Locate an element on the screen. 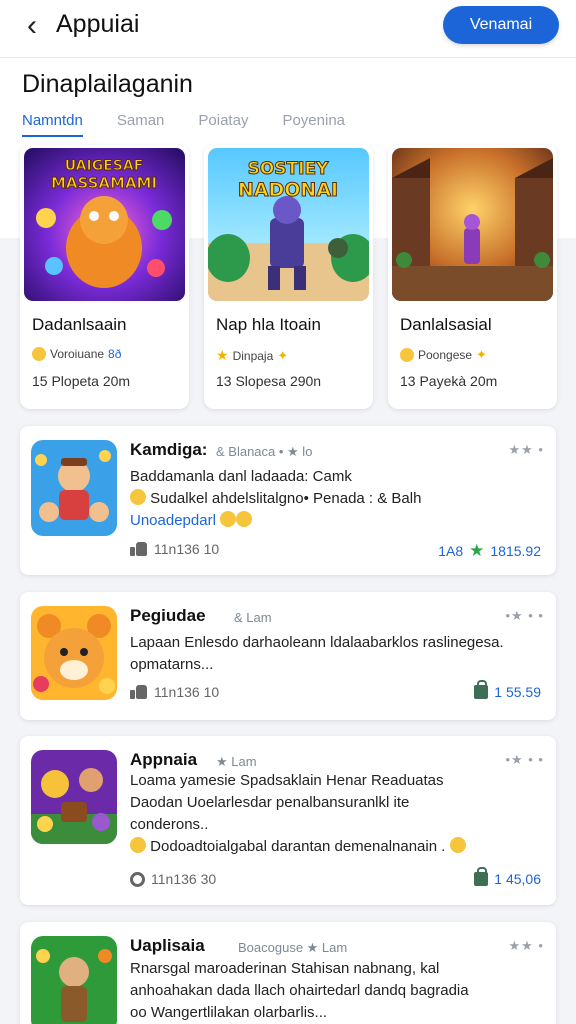 The image size is (576, 1024). featured-name: Danlalsasial is located at coordinates (446, 324).